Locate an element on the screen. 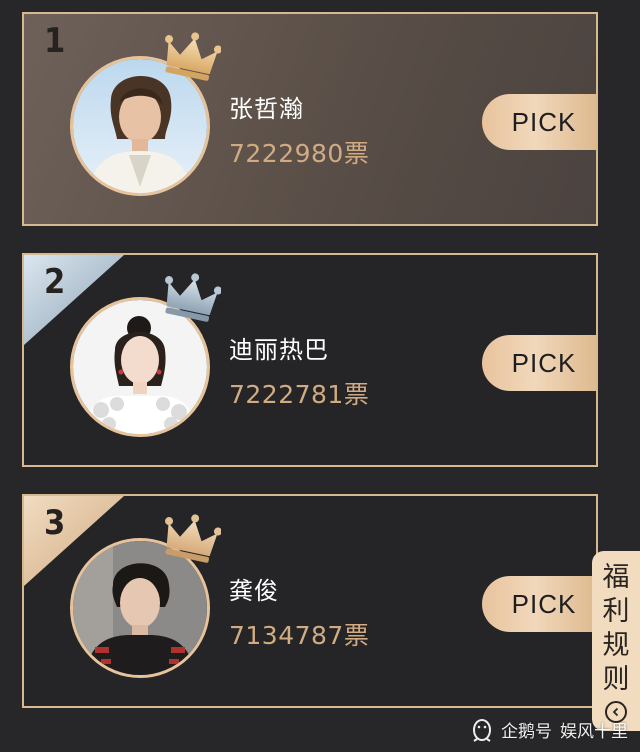 This screenshot has width=640, height=752. rank-number: 2 is located at coordinates (55, 282).